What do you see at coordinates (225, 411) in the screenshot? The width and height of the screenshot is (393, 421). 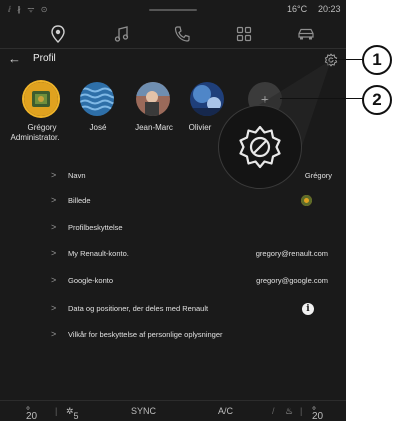 I see `ac-button: A/C` at bounding box center [225, 411].